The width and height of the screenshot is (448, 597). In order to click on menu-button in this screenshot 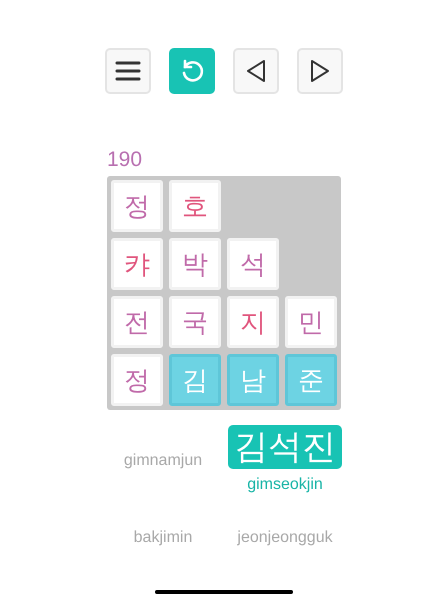, I will do `click(128, 71)`.